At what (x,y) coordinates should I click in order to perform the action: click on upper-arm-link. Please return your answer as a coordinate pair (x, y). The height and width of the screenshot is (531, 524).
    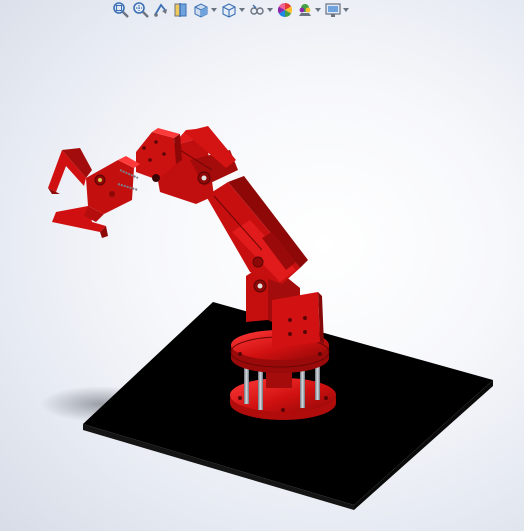
    Looking at the image, I should click on (257, 230).